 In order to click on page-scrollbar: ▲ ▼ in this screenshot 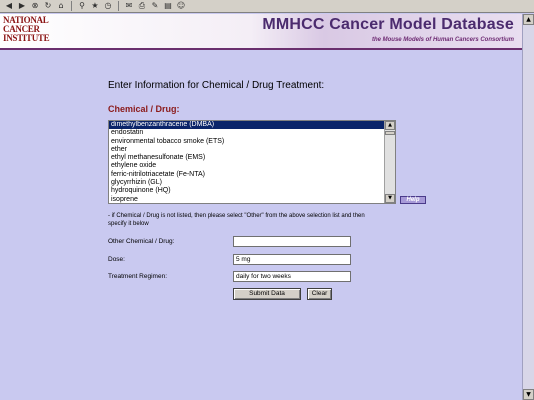, I will do `click(528, 207)`.